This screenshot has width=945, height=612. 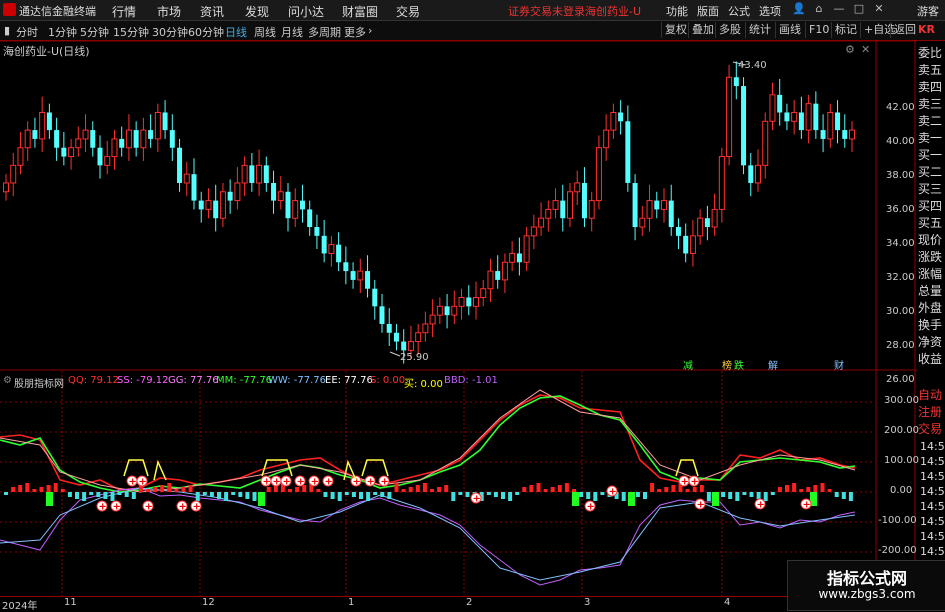 What do you see at coordinates (170, 32) in the screenshot?
I see `tab-30min: 30分钟` at bounding box center [170, 32].